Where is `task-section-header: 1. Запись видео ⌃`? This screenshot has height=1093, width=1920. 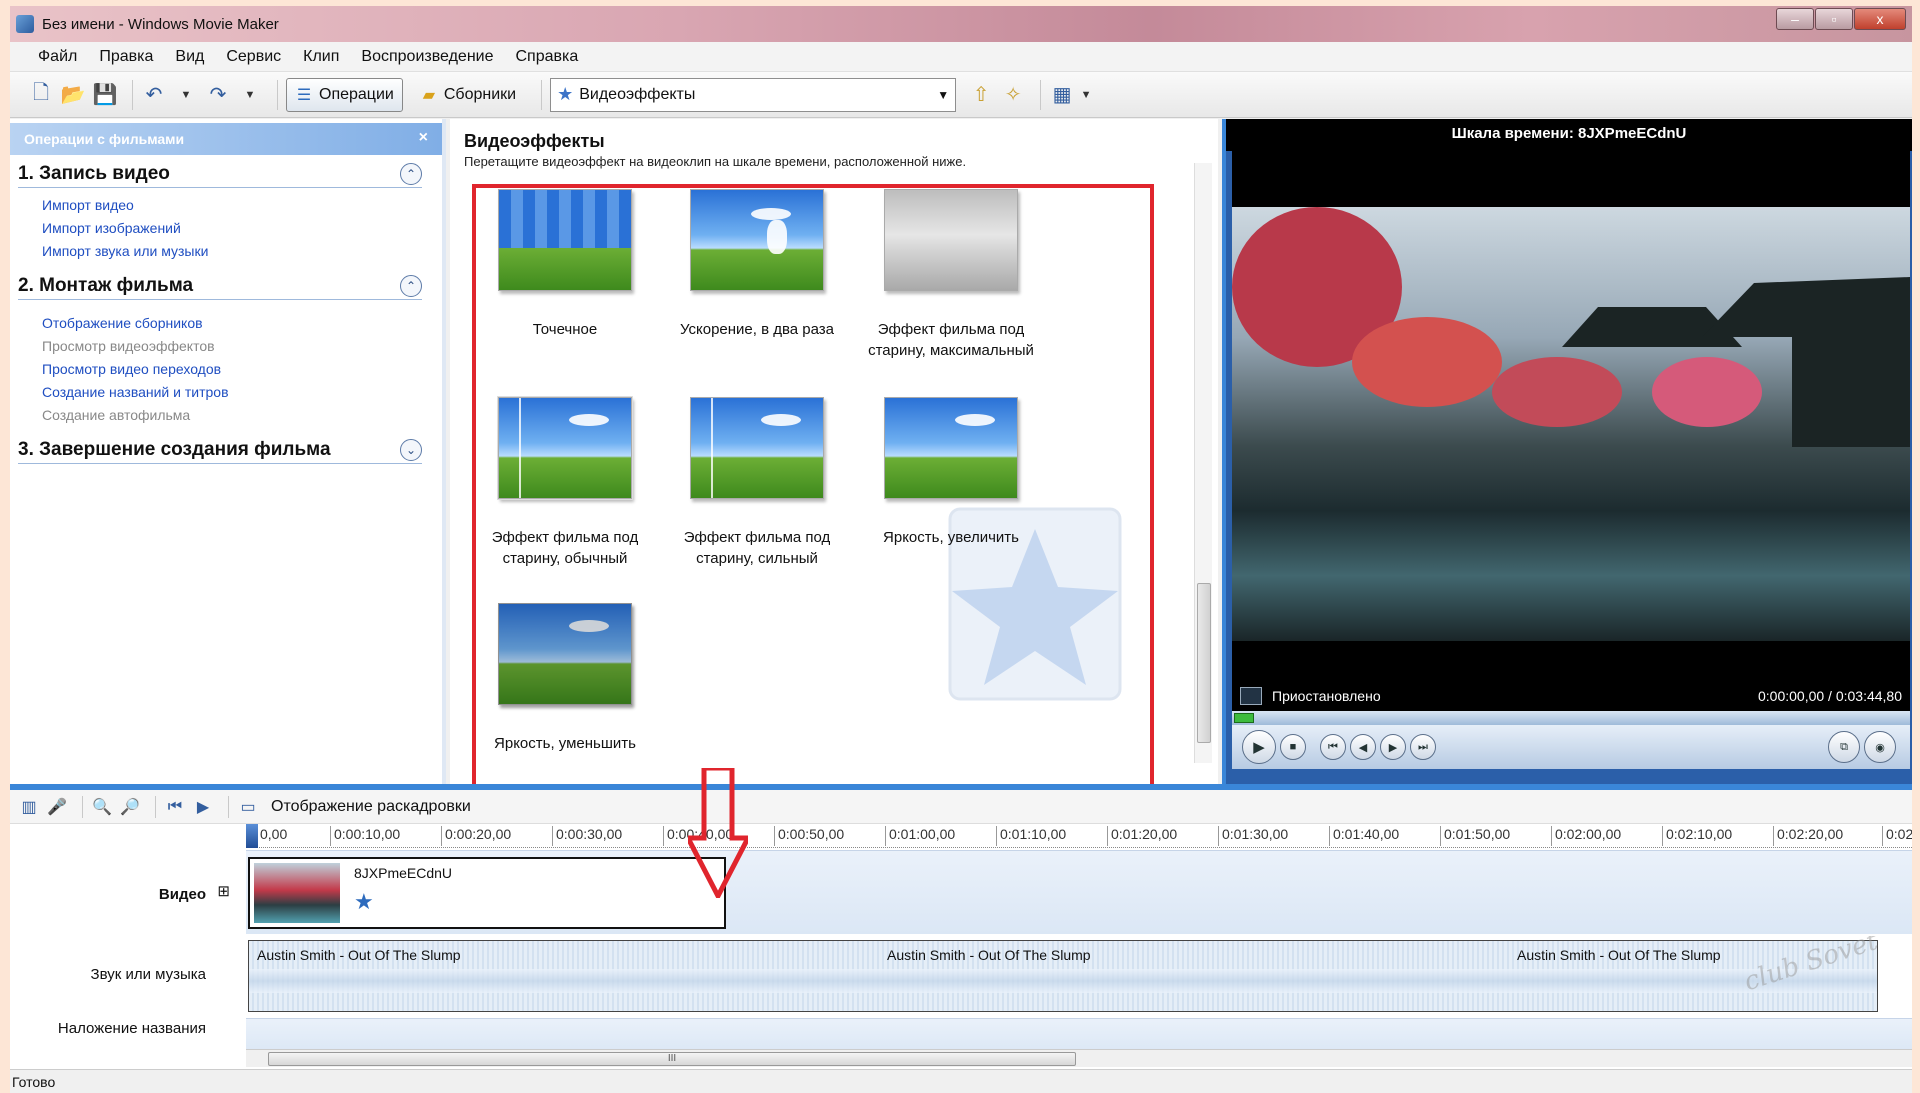 task-section-header: 1. Запись видео ⌃ is located at coordinates (220, 175).